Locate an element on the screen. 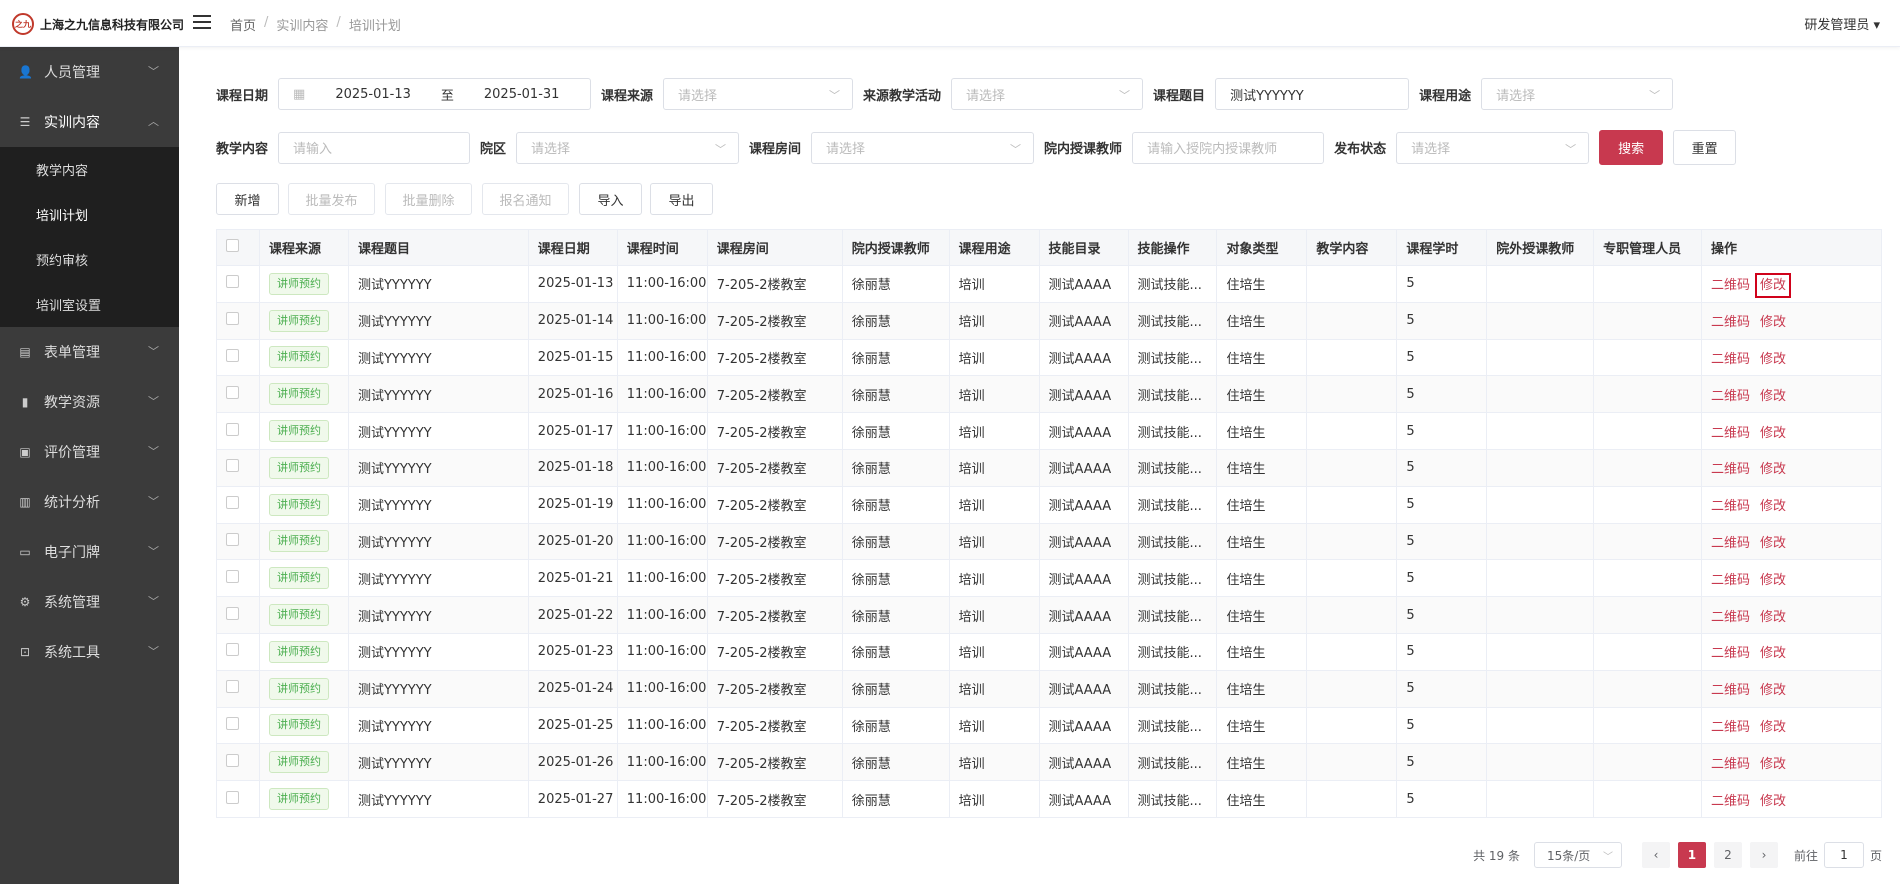 Image resolution: width=1900 pixels, height=884 pixels. select-placeholder: 请选择 is located at coordinates (1431, 149).